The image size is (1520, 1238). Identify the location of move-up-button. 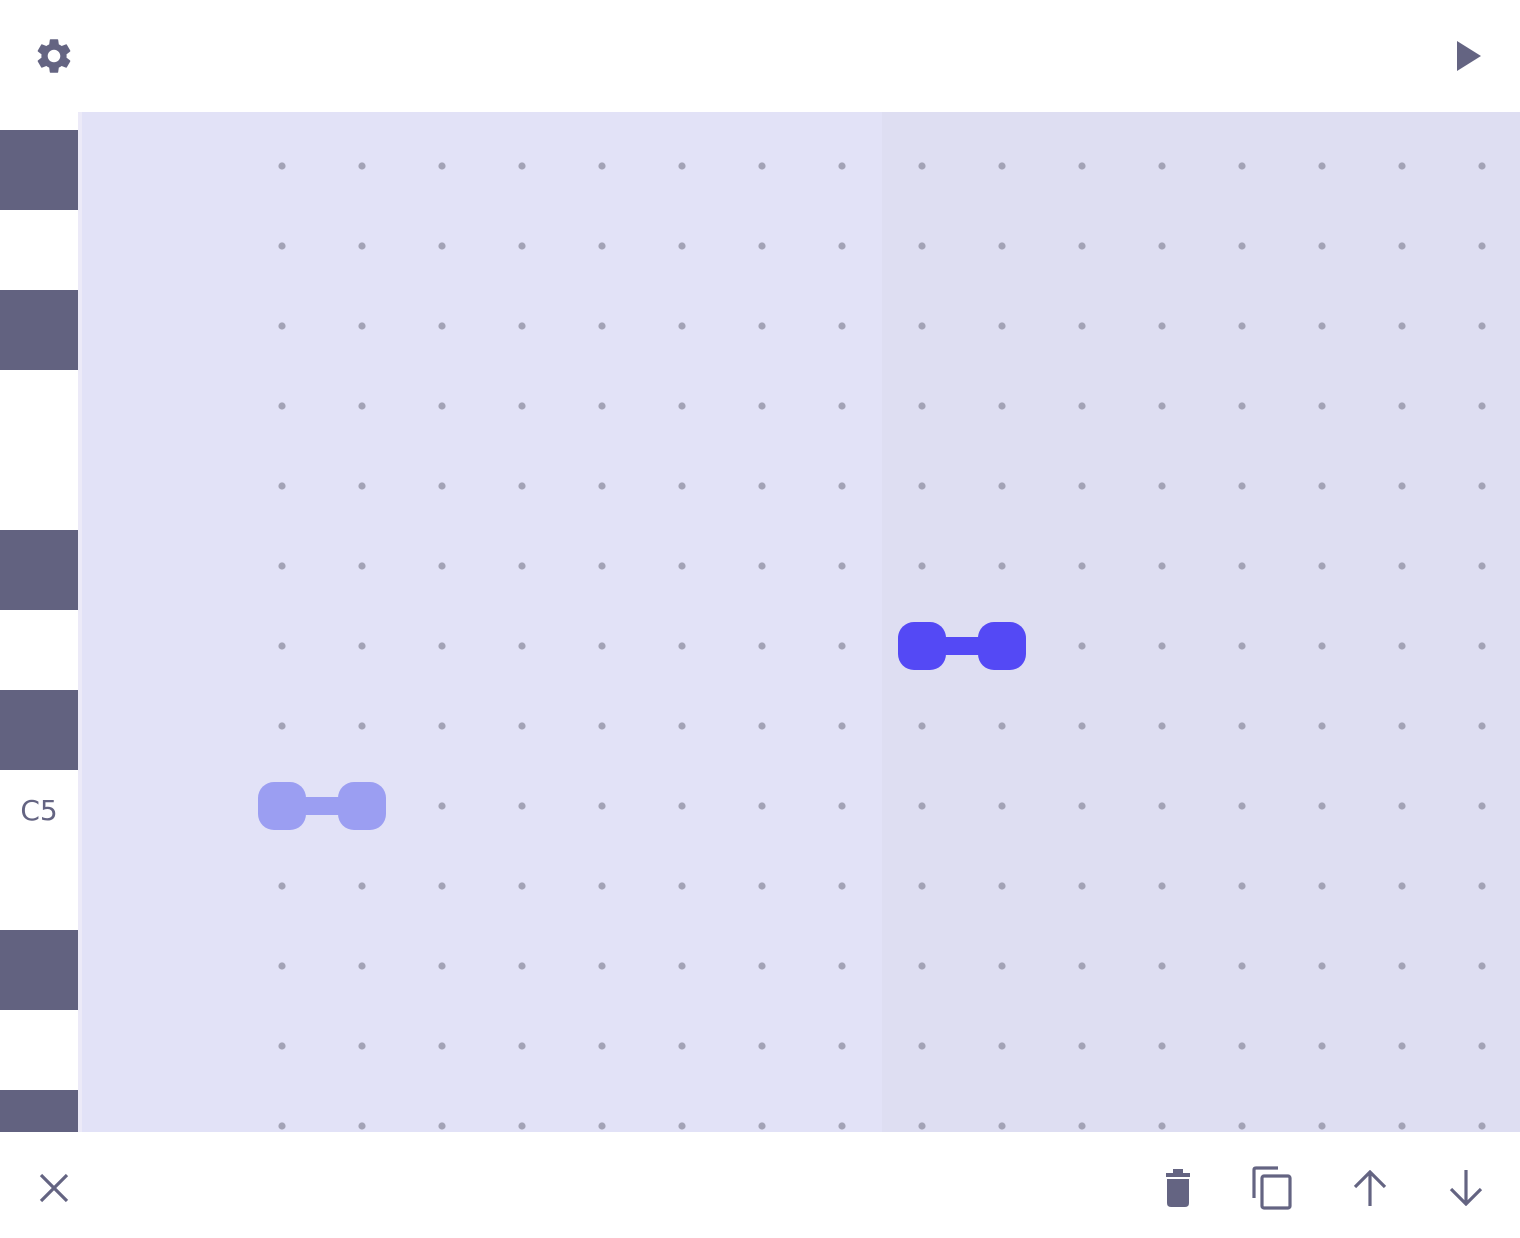
(1370, 1188).